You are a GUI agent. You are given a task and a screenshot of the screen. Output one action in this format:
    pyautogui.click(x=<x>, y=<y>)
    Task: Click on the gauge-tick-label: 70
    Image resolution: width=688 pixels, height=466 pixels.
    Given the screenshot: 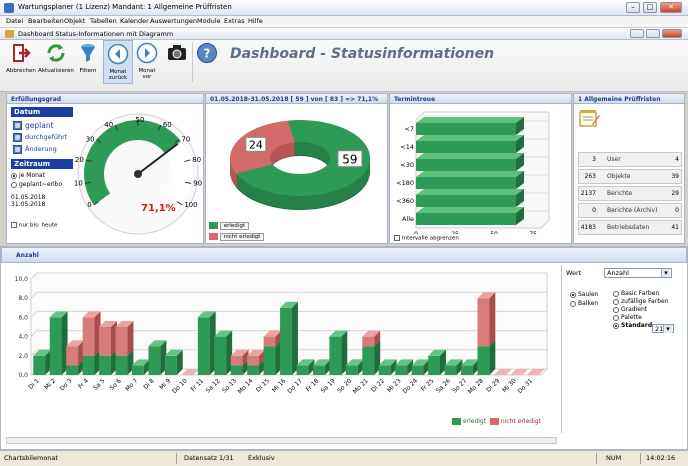 What is the action you would take?
    pyautogui.click(x=185, y=139)
    